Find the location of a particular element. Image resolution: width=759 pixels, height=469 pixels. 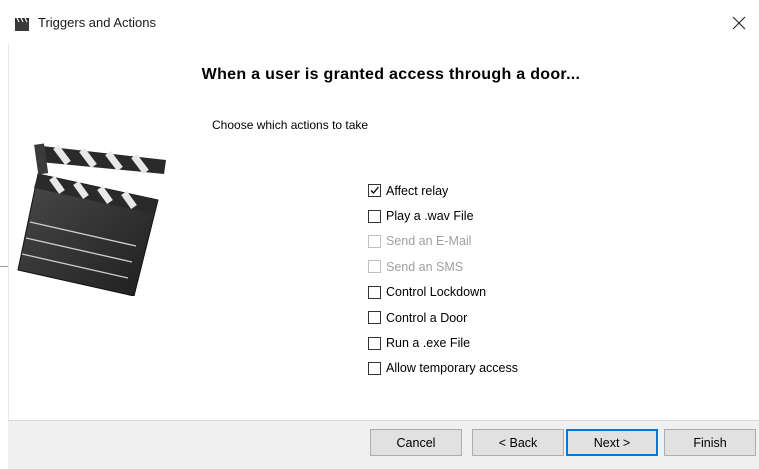

action-option: Run a .exe File is located at coordinates (443, 342).